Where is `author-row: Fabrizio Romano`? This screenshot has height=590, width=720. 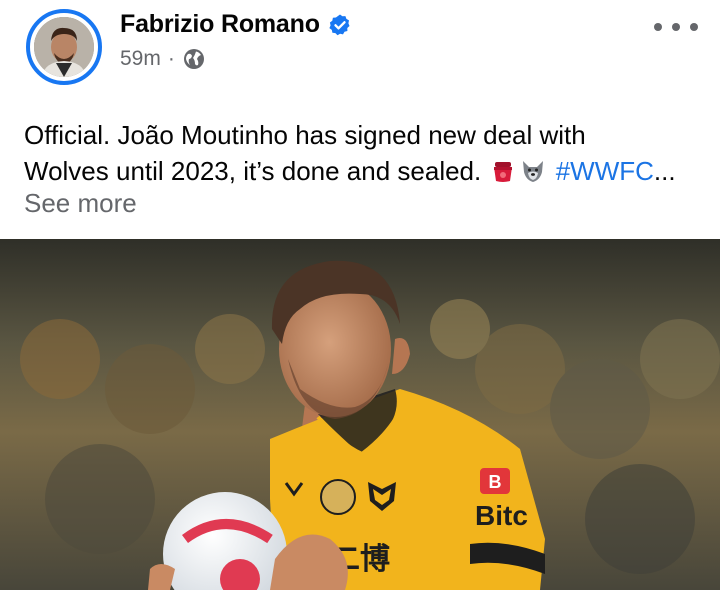 author-row: Fabrizio Romano is located at coordinates (236, 24).